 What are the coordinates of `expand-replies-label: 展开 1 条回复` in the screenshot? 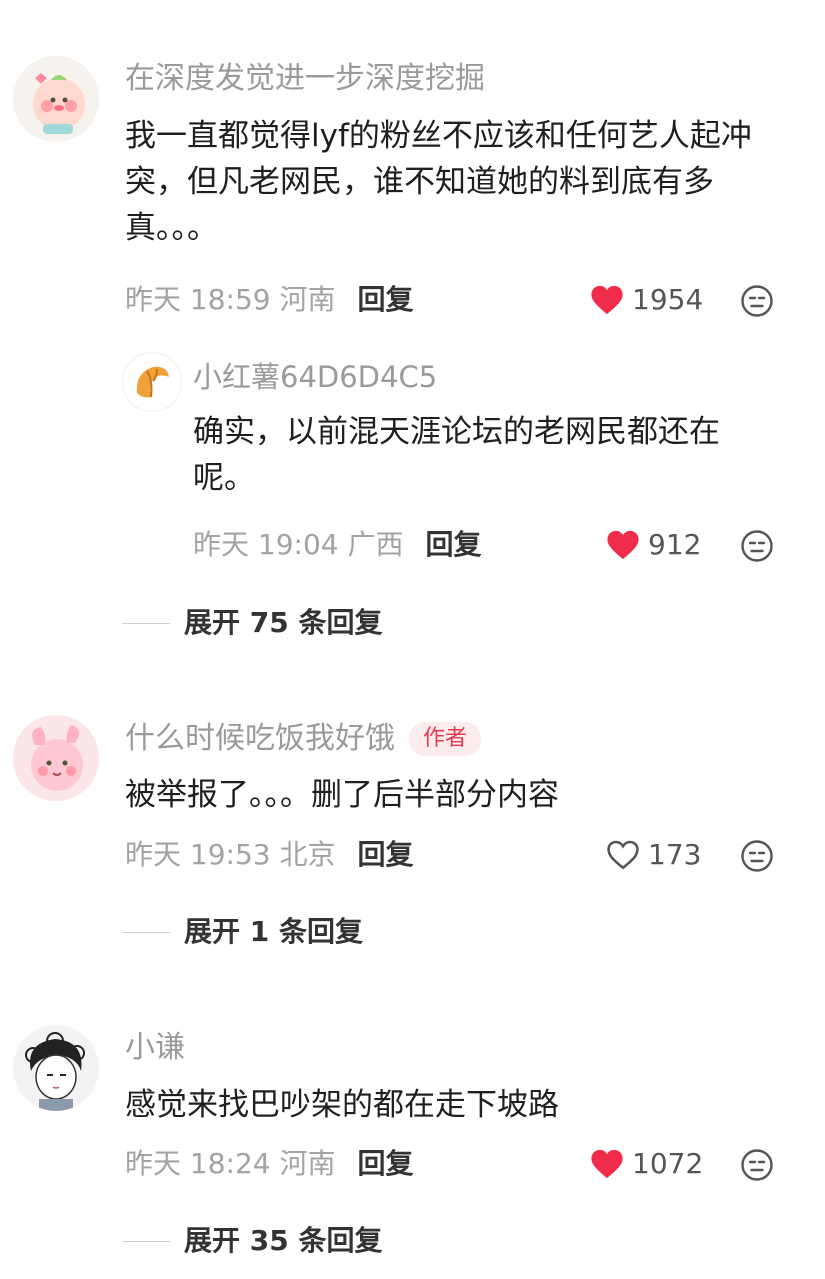 It's located at (273, 931).